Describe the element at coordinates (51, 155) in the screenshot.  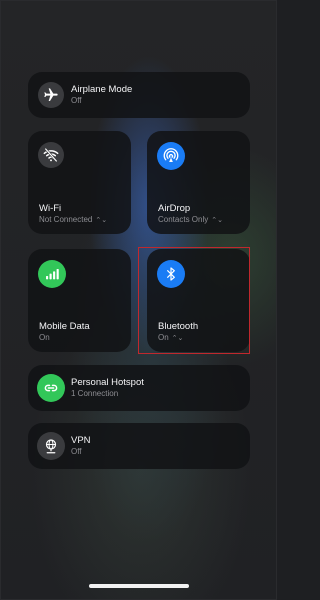
I see `wifi-off-icon` at that location.